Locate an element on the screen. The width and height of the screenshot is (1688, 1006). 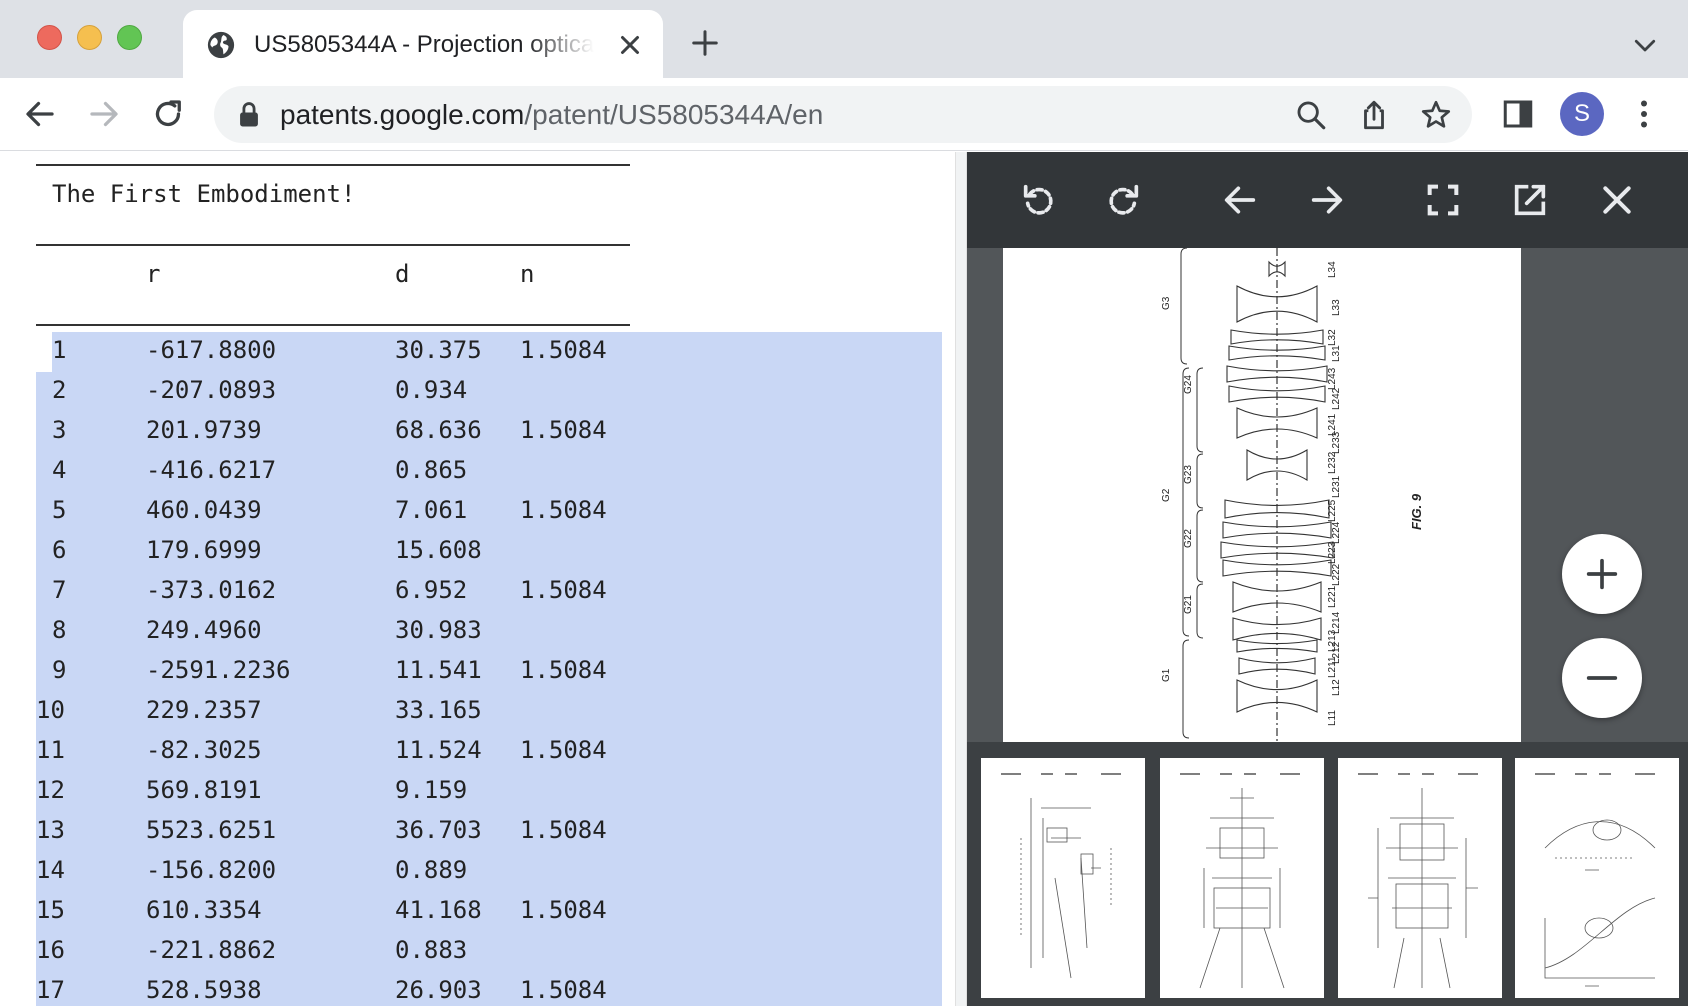
minimize-window-button is located at coordinates (89, 37).